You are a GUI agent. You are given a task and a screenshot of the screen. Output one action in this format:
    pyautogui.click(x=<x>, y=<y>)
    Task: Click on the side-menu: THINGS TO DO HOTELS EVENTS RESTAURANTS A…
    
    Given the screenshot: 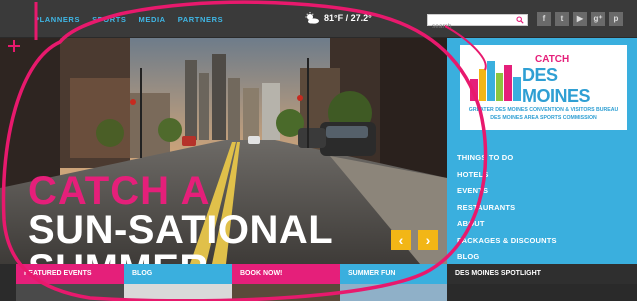 What is the action you would take?
    pyautogui.click(x=507, y=208)
    